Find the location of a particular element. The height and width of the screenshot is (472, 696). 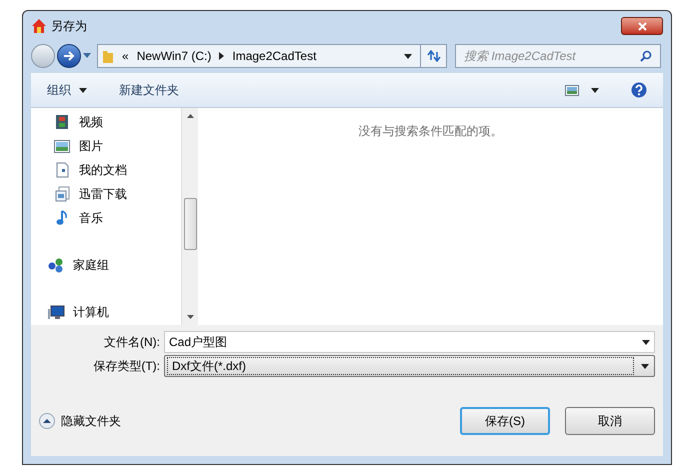

cancel-button: 取消 is located at coordinates (610, 421).